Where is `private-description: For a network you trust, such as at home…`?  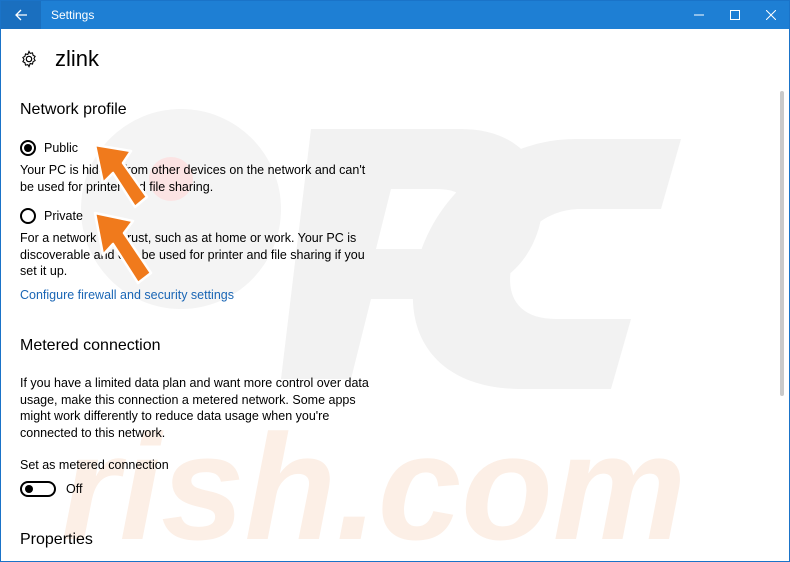
private-description: For a network you trust, such as at home… is located at coordinates (192, 254).